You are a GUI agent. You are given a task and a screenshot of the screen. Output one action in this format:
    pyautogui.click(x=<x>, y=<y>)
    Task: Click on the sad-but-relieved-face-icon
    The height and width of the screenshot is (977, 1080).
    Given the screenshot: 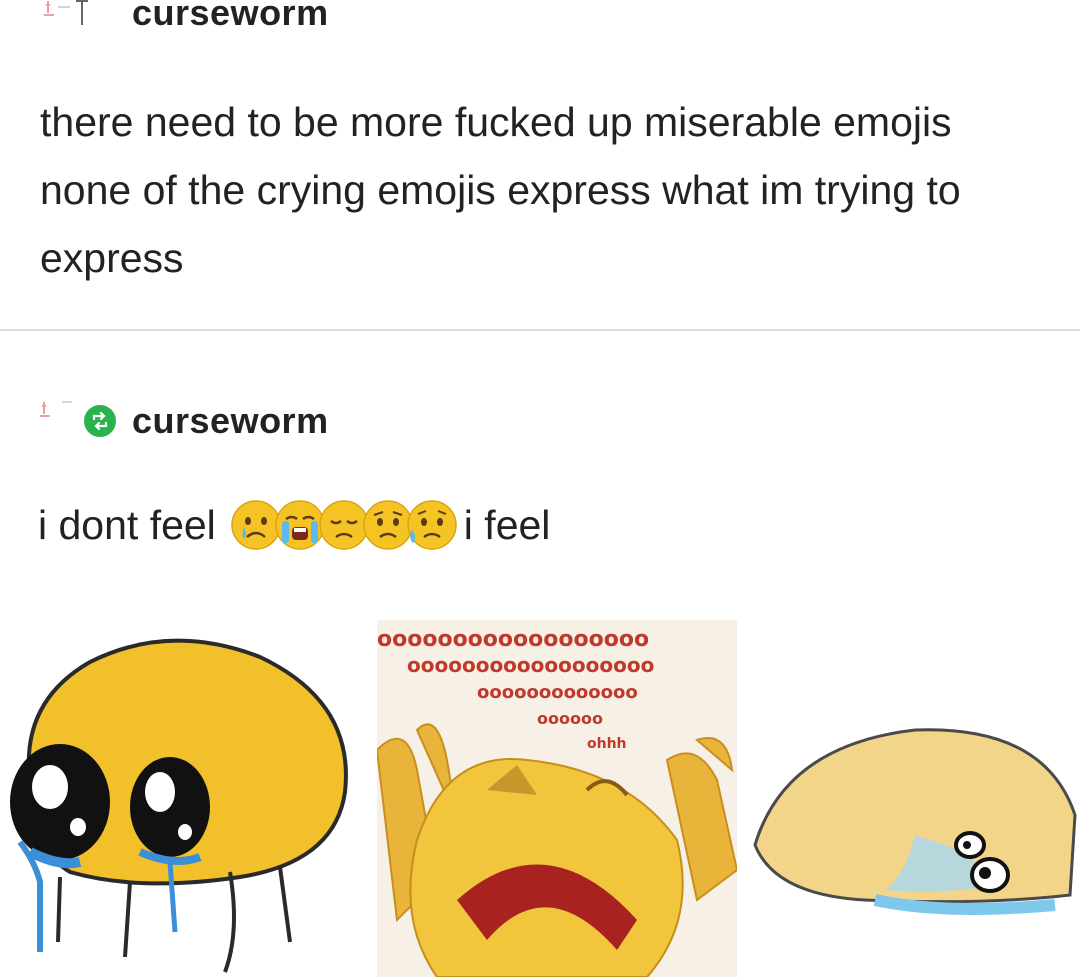 What is the action you would take?
    pyautogui.click(x=432, y=525)
    